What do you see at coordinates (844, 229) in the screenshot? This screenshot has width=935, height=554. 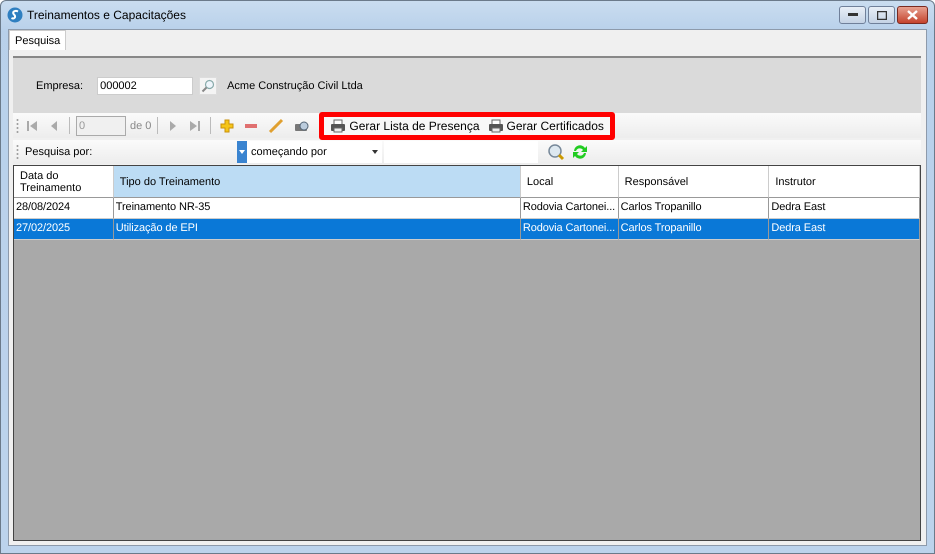 I see `table-cell: Dedra East` at bounding box center [844, 229].